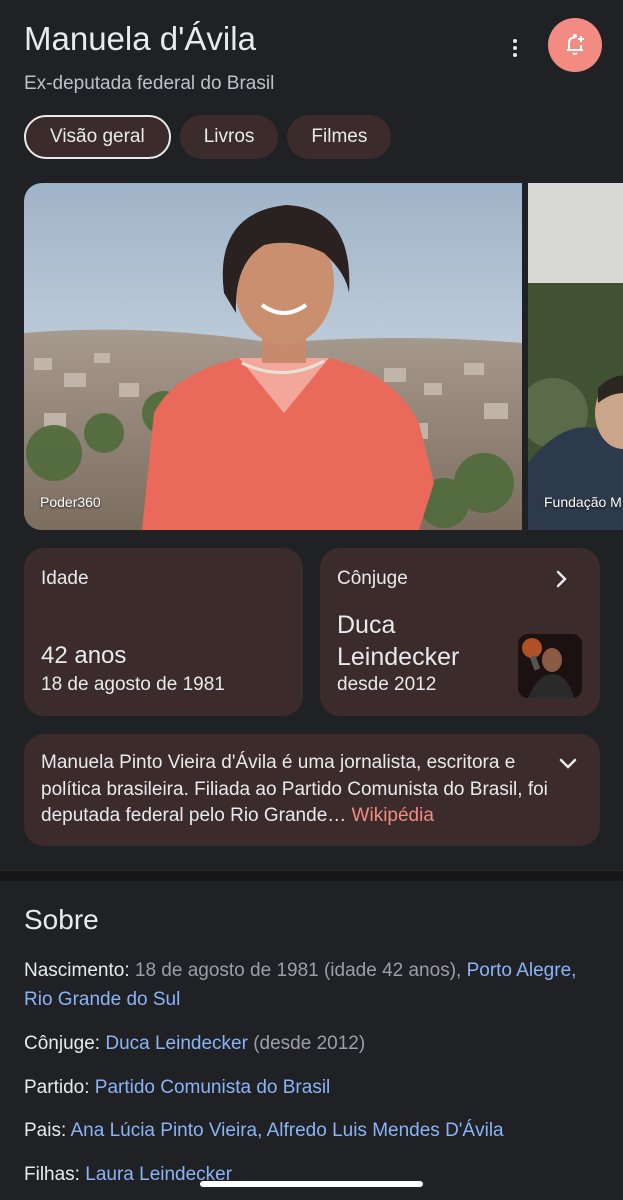 Image resolution: width=623 pixels, height=1200 pixels. What do you see at coordinates (515, 41) in the screenshot?
I see `more-vert-icon` at bounding box center [515, 41].